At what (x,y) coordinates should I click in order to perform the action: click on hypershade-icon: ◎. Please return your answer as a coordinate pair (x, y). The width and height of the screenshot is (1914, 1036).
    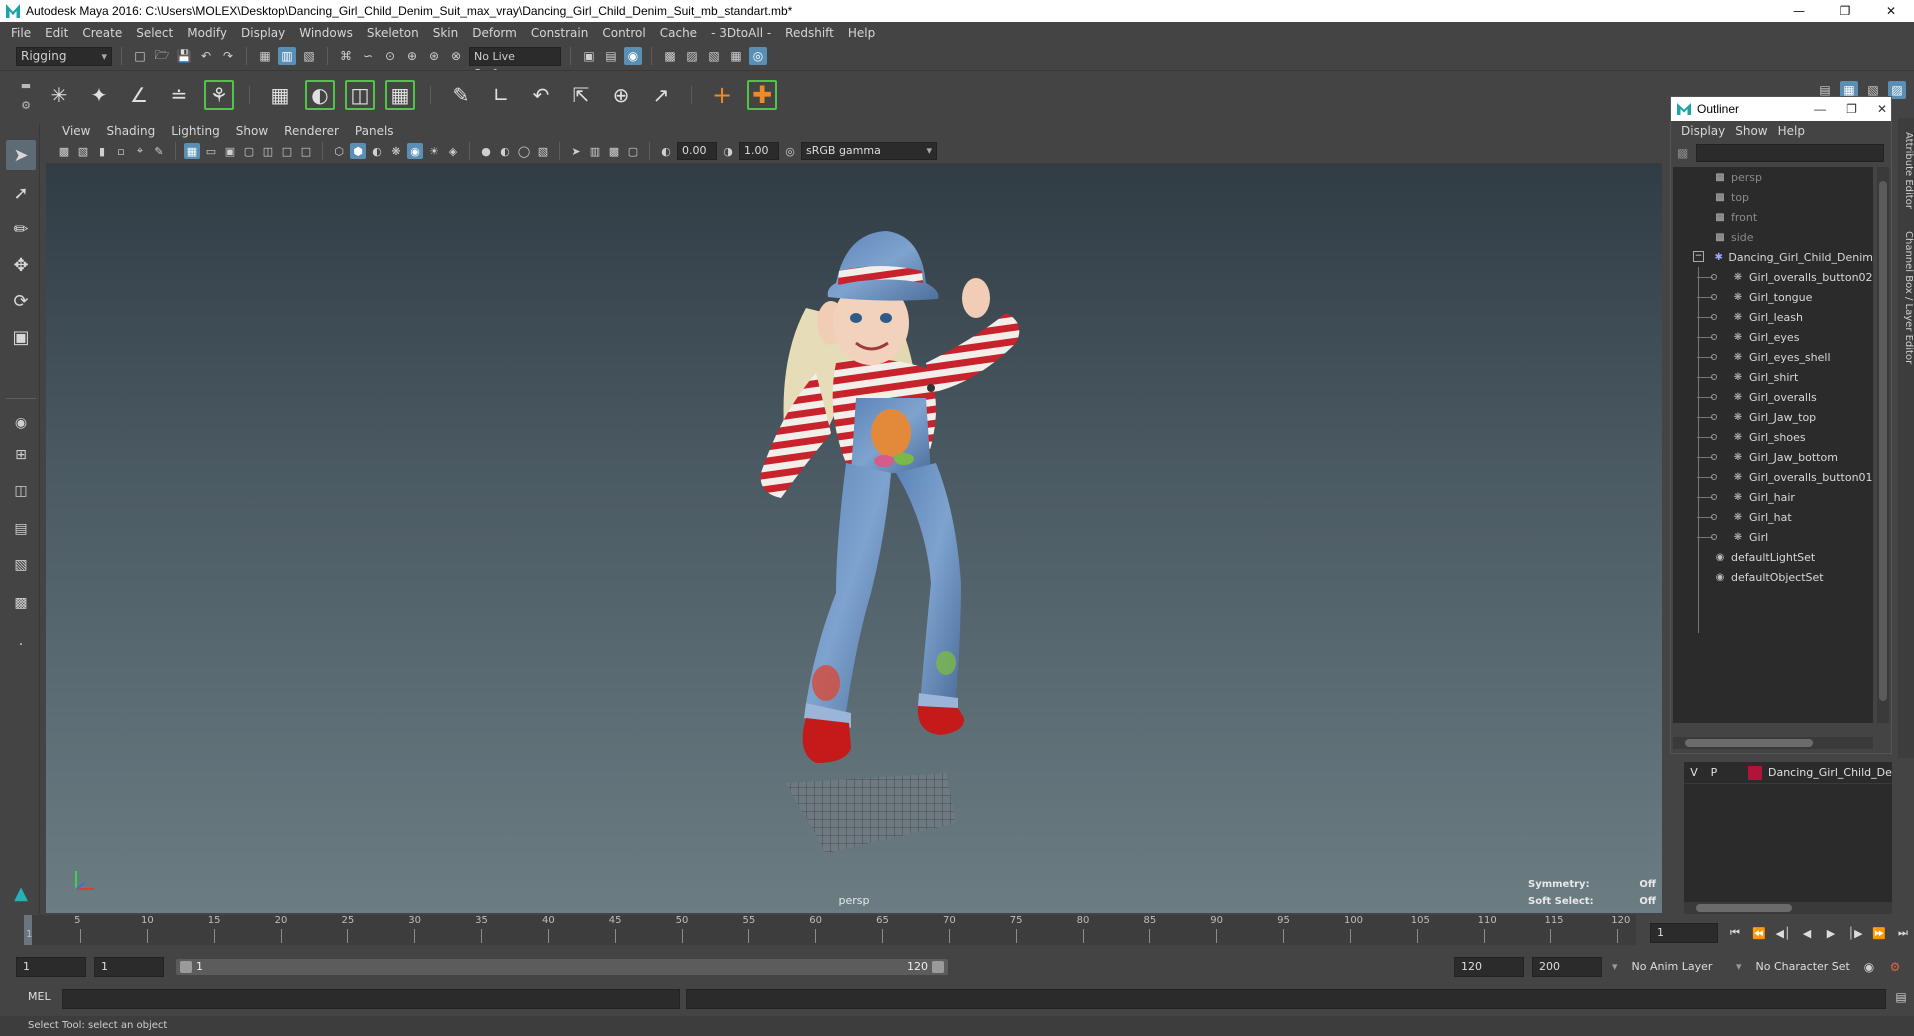
    Looking at the image, I should click on (758, 56).